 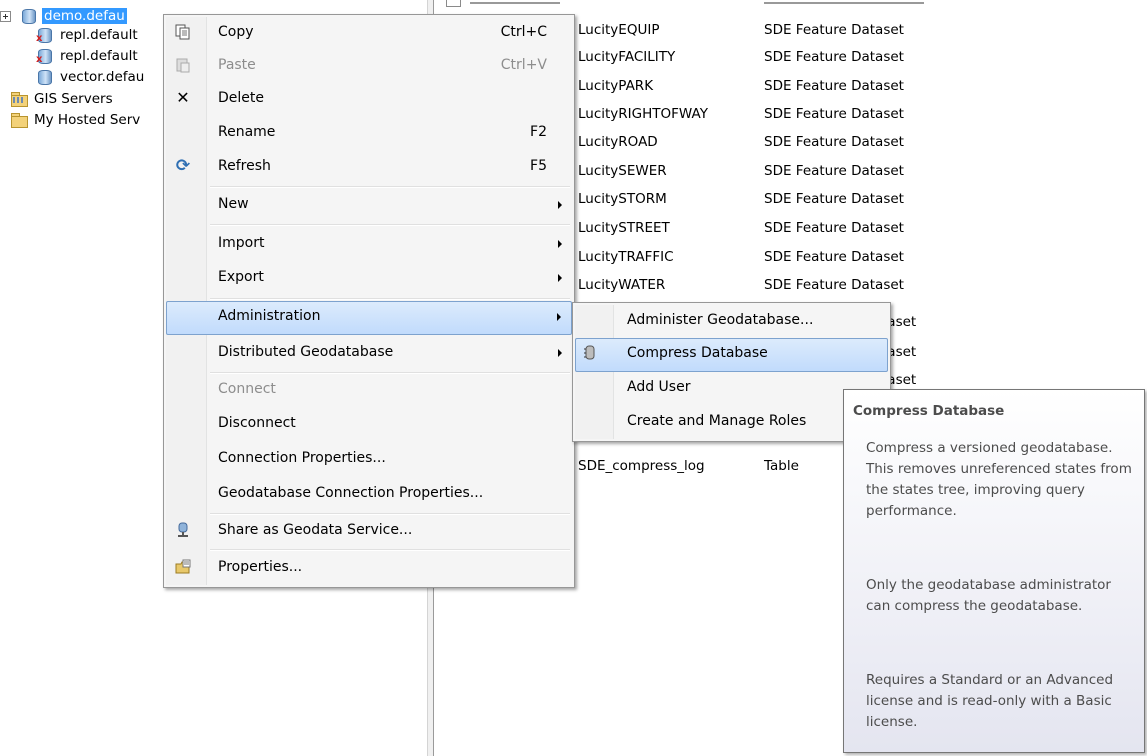 I want to click on delete-icon: ✕, so click(x=183, y=97).